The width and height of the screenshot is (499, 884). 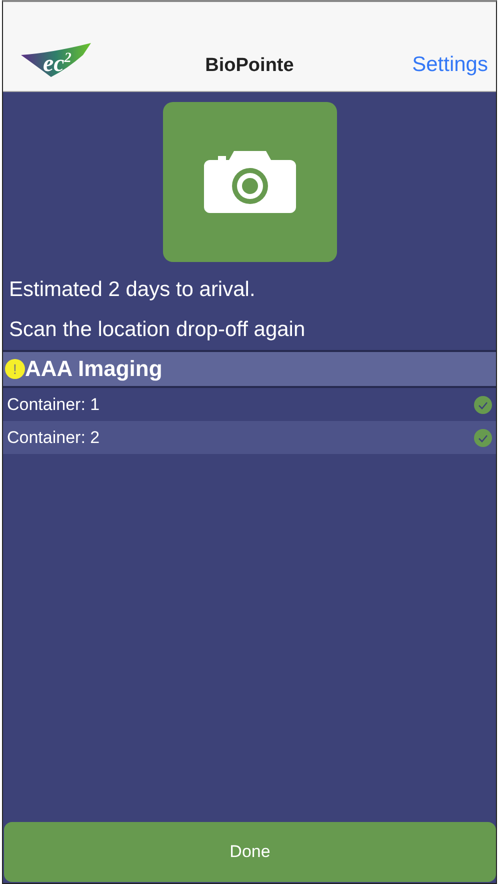 What do you see at coordinates (157, 330) in the screenshot?
I see `status-message: Scan the location drop-off again` at bounding box center [157, 330].